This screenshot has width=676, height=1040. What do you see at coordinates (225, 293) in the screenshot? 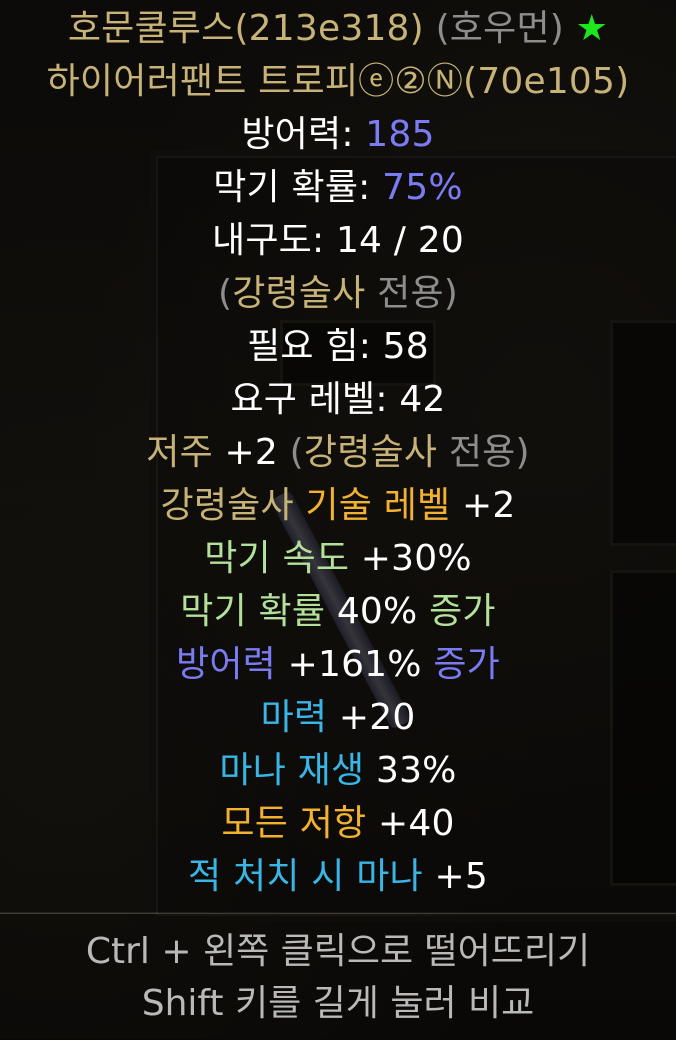
I see `class-open-paren: (` at bounding box center [225, 293].